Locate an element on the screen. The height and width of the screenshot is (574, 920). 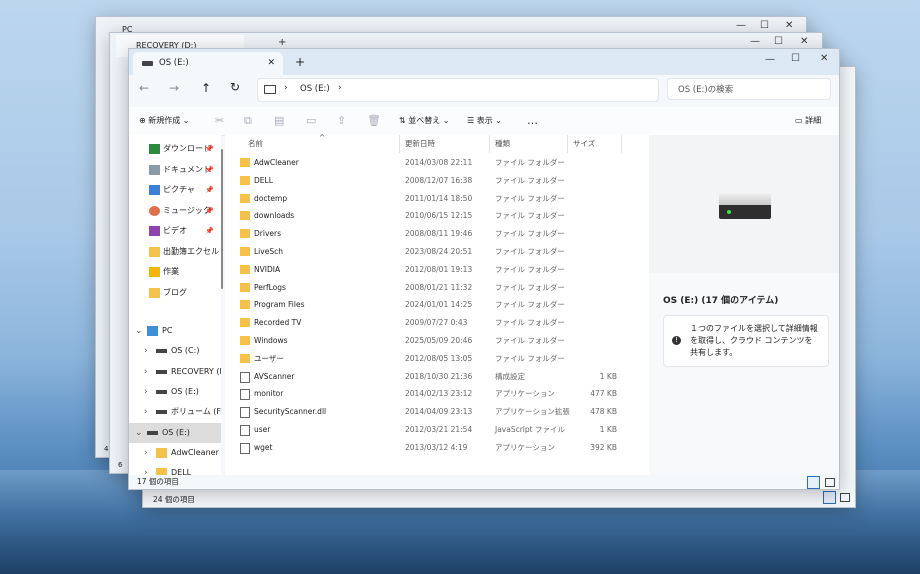
table-row: Windows 2025/05/09 20:46 ファイル フォルダー is located at coordinates (437, 341).